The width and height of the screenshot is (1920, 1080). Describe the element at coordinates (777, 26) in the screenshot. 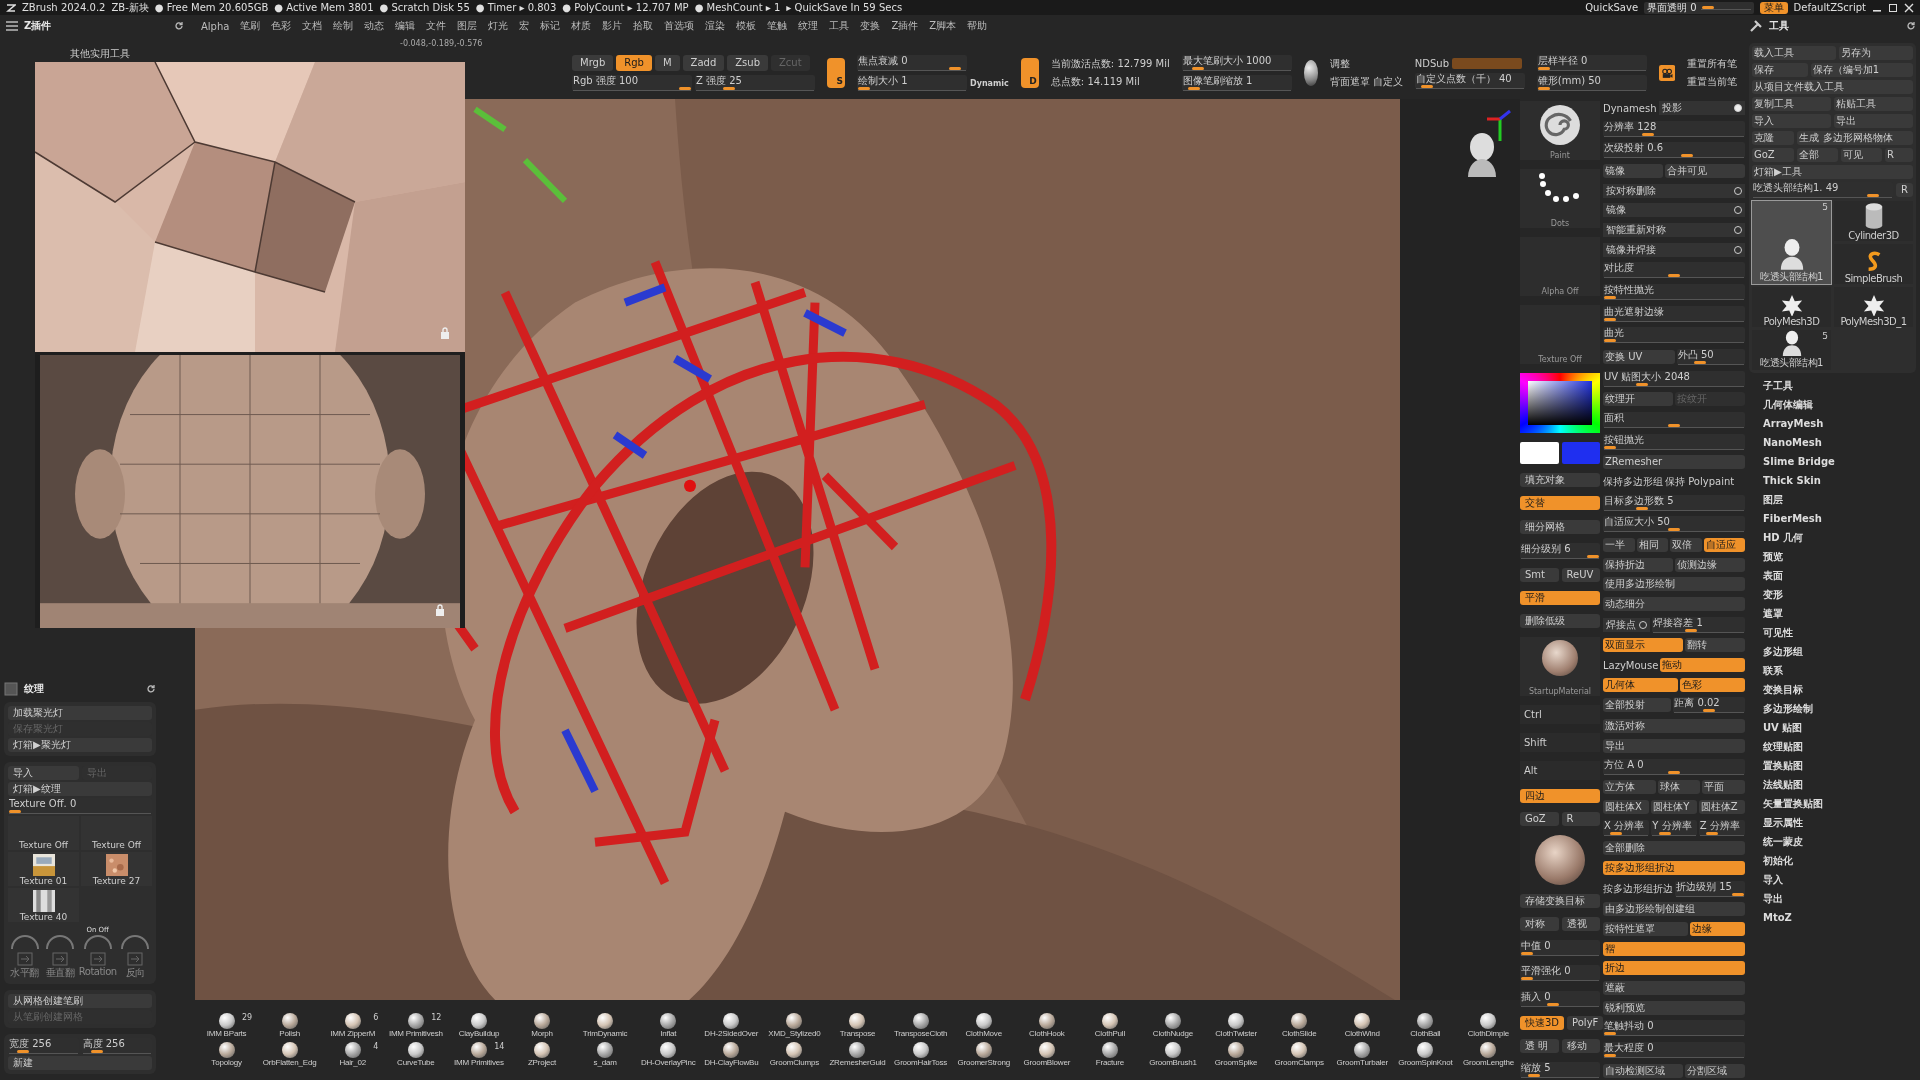

I see `menu-item: 笔触` at that location.